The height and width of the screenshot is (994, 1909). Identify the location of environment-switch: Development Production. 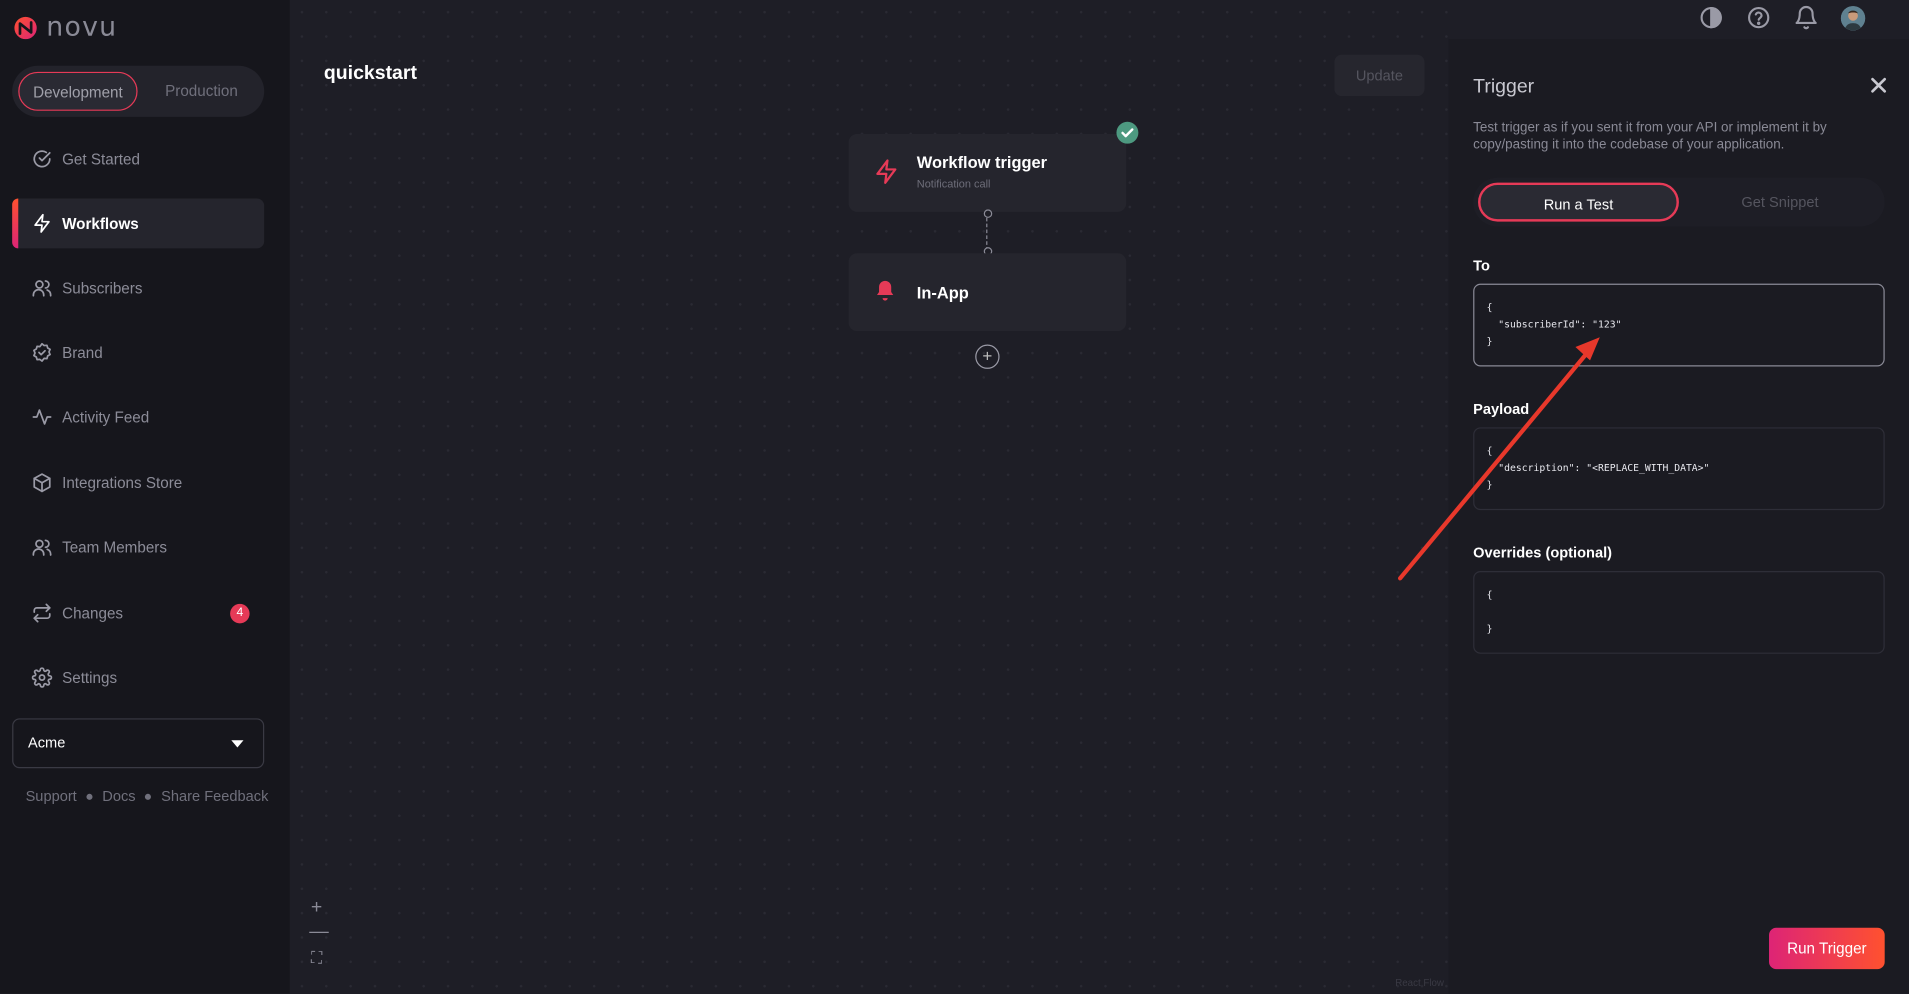
(138, 91).